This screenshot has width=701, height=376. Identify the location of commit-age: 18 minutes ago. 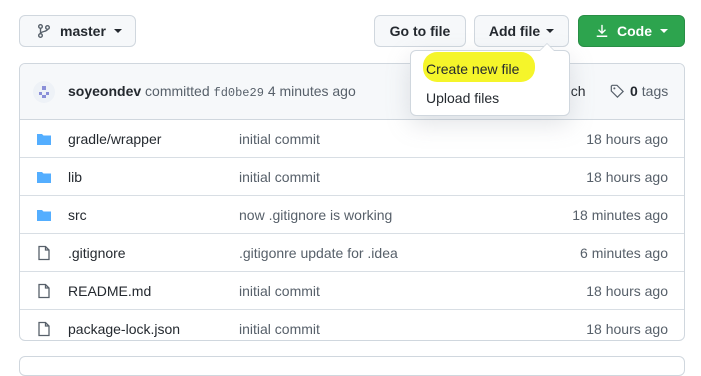
(620, 214).